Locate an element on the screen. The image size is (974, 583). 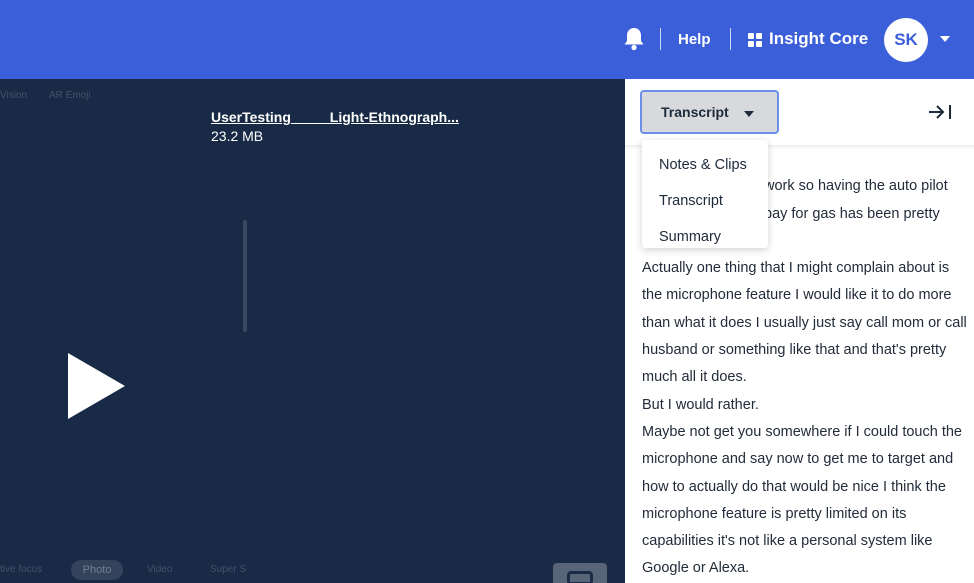
caret-down-icon is located at coordinates (749, 114).